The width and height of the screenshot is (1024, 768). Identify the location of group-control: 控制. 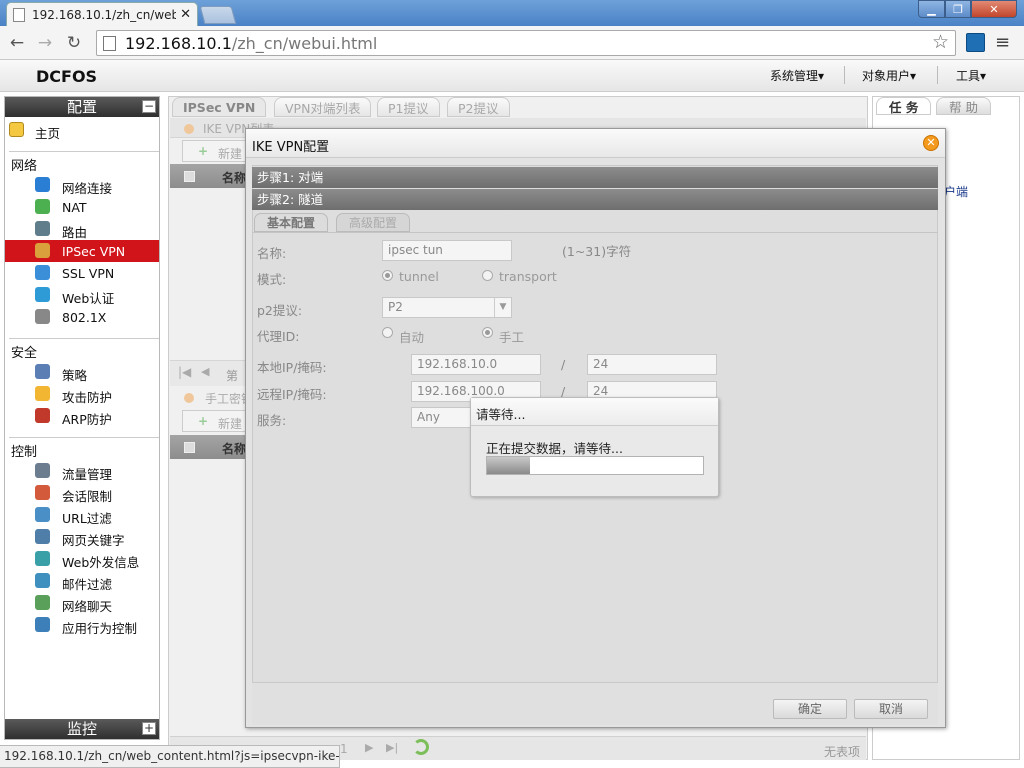
(24, 452).